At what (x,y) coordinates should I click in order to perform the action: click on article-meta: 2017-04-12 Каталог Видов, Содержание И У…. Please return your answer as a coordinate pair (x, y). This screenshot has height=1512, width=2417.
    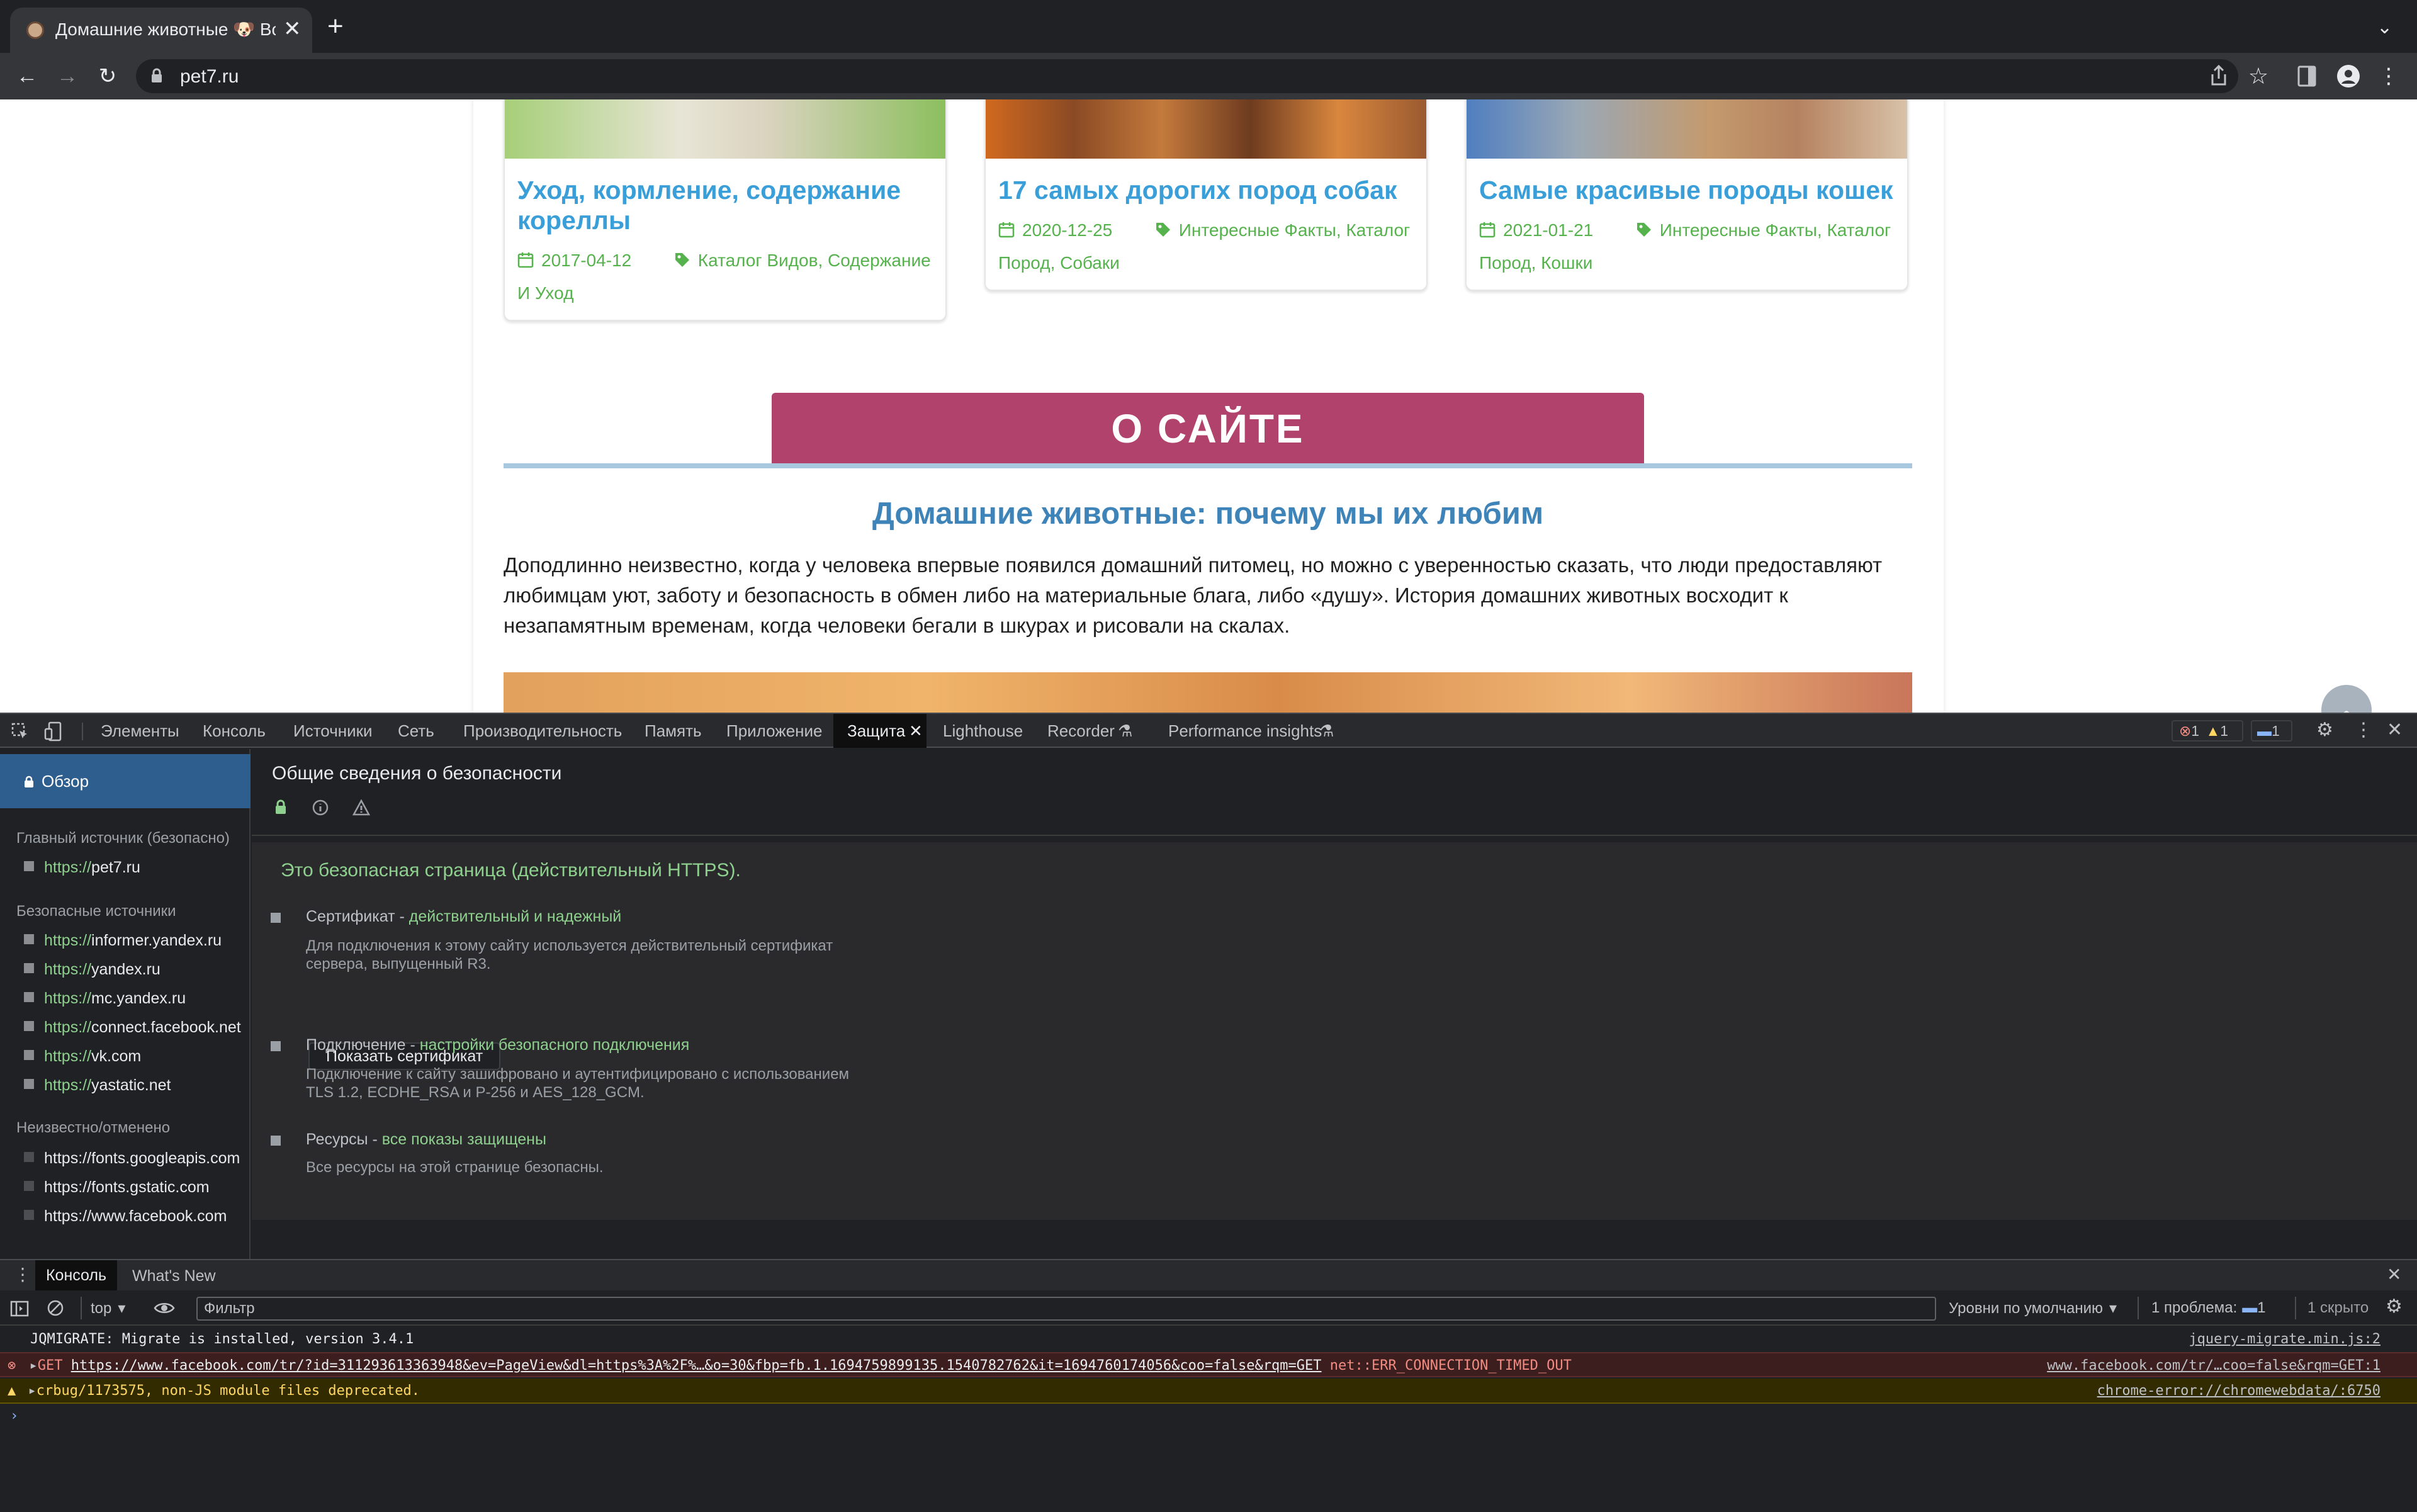
    Looking at the image, I should click on (725, 277).